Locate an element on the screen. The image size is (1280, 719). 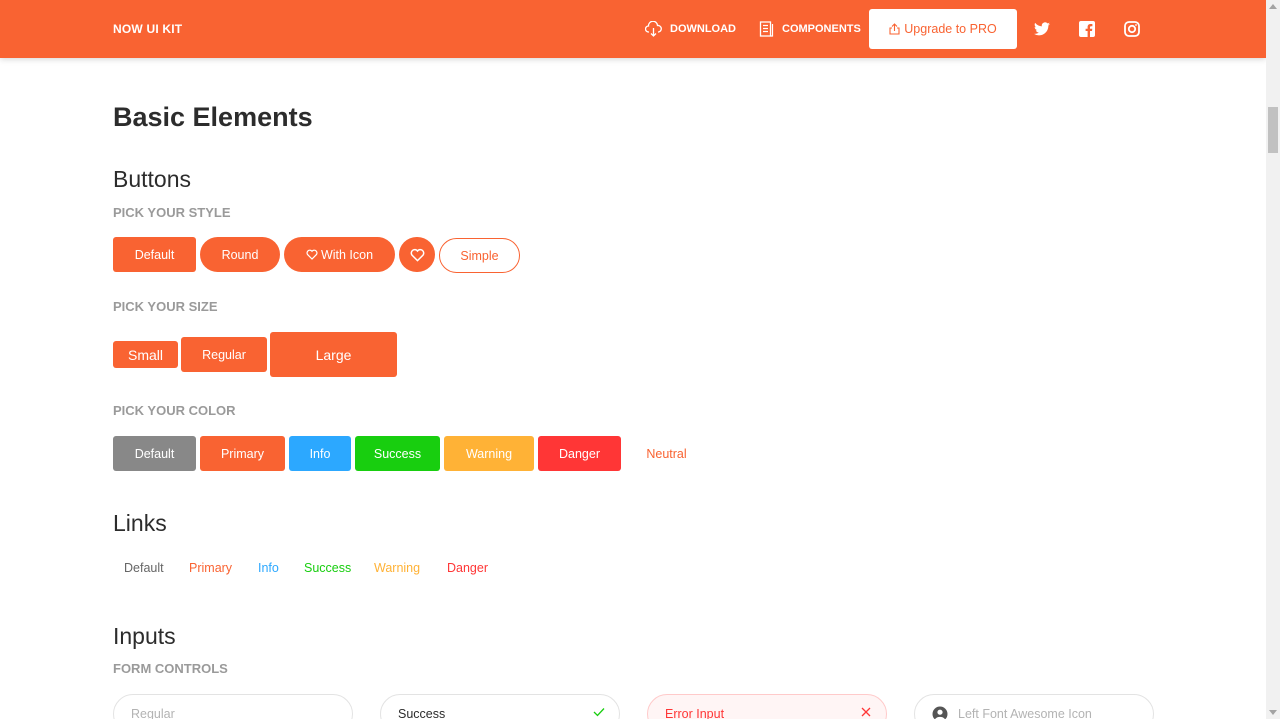
simple-button: Simple is located at coordinates (479, 255).